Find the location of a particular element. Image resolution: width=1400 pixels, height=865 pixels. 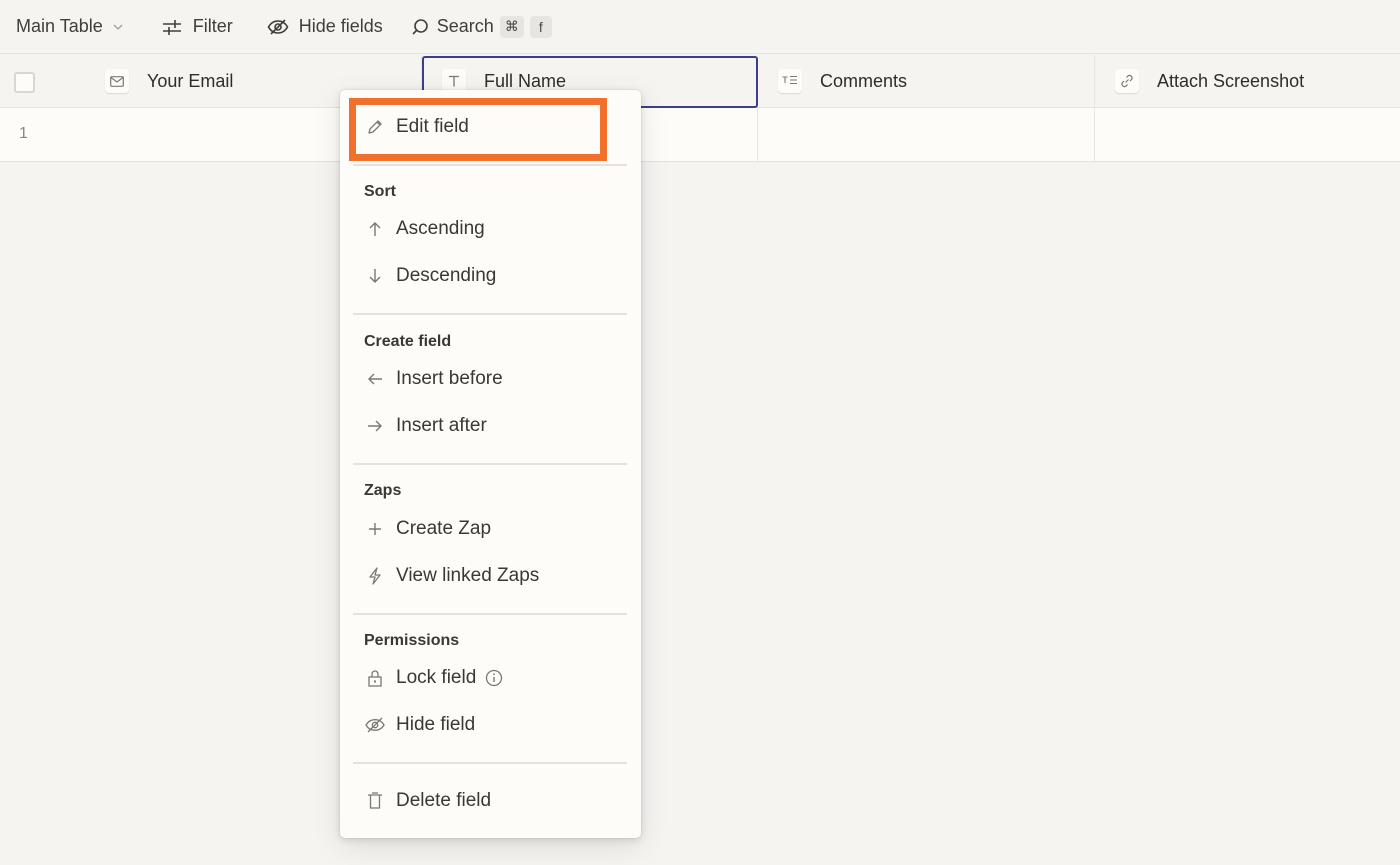

menu-section-zaps: Zaps is located at coordinates (383, 490).